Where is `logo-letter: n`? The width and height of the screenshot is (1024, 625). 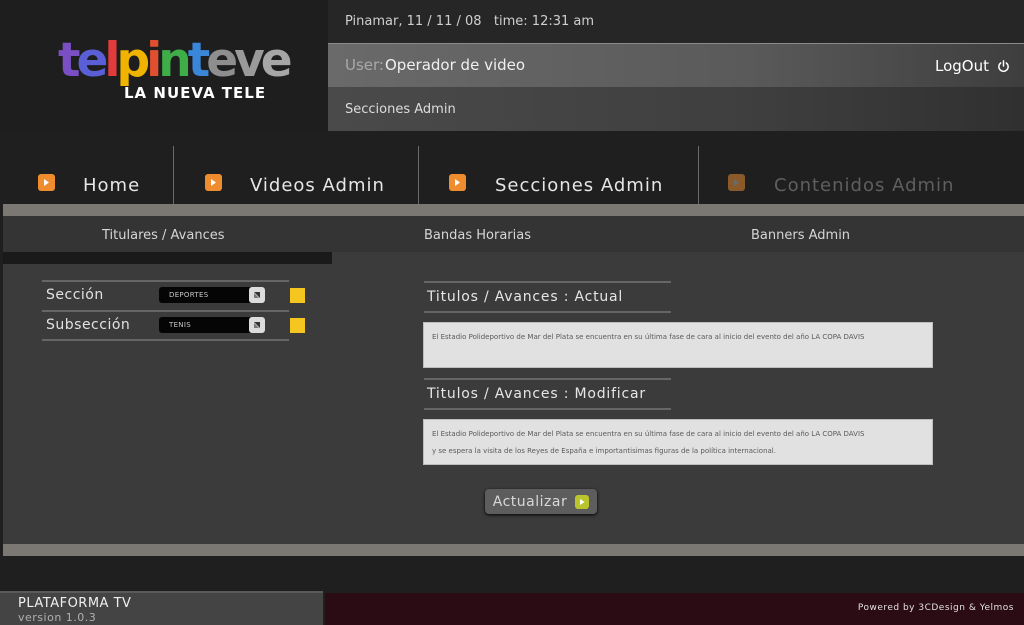
logo-letter: n is located at coordinates (175, 60).